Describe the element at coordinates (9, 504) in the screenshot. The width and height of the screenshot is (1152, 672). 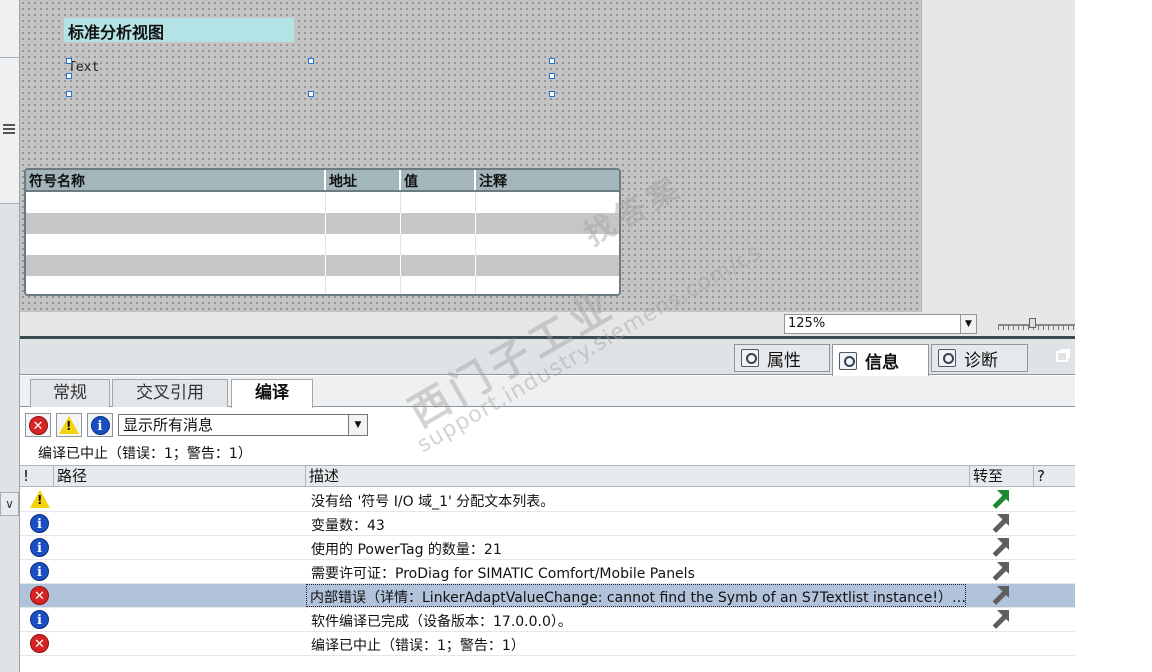
I see `chevron-down-icon: ∨` at that location.